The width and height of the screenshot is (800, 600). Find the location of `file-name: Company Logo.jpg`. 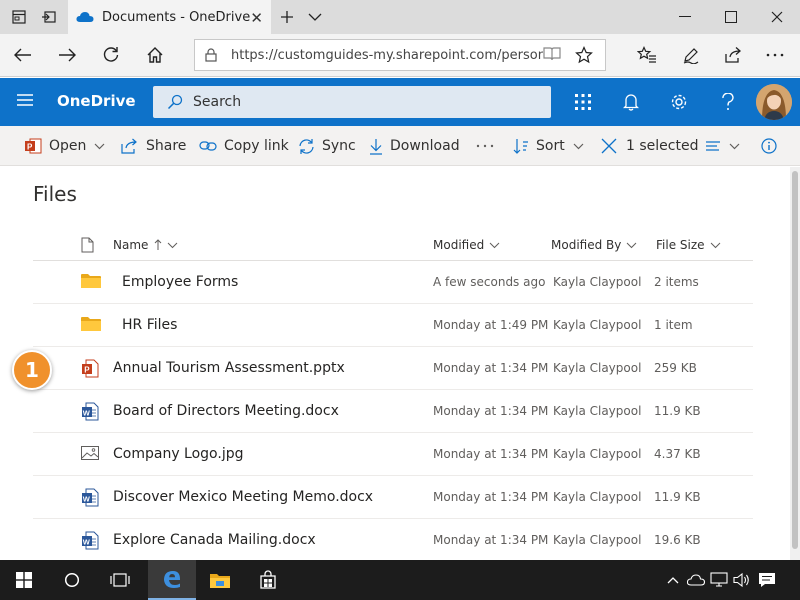

file-name: Company Logo.jpg is located at coordinates (178, 454).